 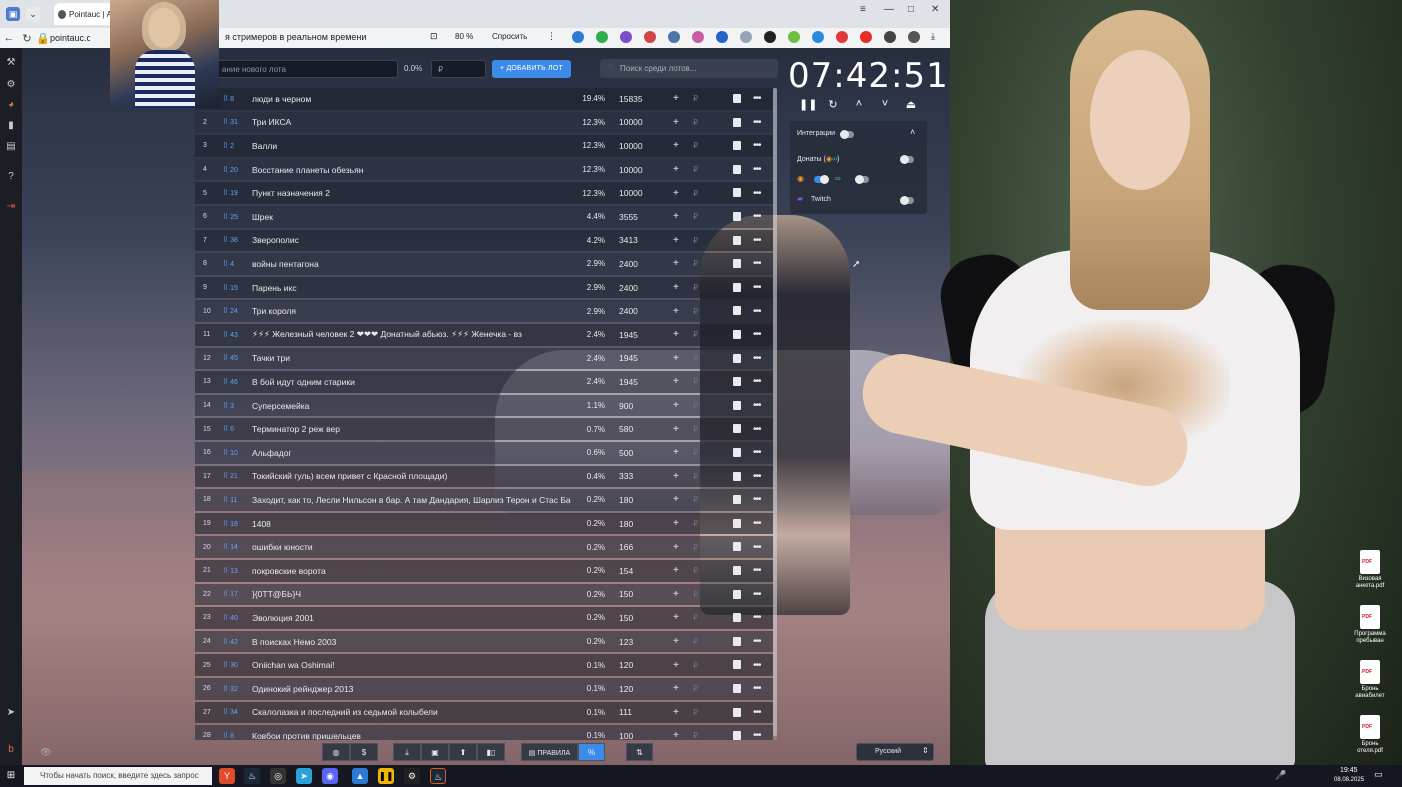 What do you see at coordinates (484, 571) in the screenshot?
I see `lot-row: 21 ⠿ 13 покровские ворота 0.2% 154 + ₽ •••` at bounding box center [484, 571].